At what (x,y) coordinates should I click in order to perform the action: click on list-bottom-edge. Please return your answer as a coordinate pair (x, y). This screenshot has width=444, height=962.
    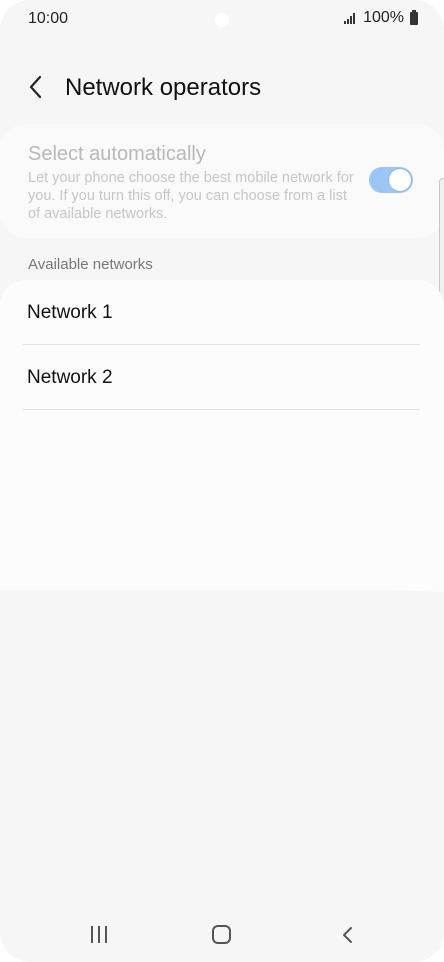
    Looking at the image, I should click on (222, 566).